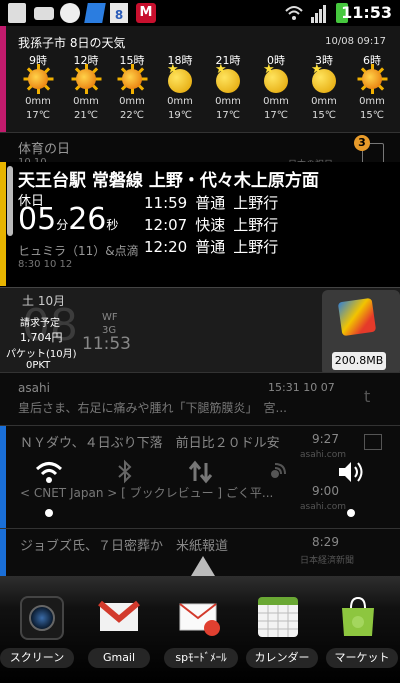 This screenshot has height=683, width=400. I want to click on spmode-mail-icon, so click(200, 618).